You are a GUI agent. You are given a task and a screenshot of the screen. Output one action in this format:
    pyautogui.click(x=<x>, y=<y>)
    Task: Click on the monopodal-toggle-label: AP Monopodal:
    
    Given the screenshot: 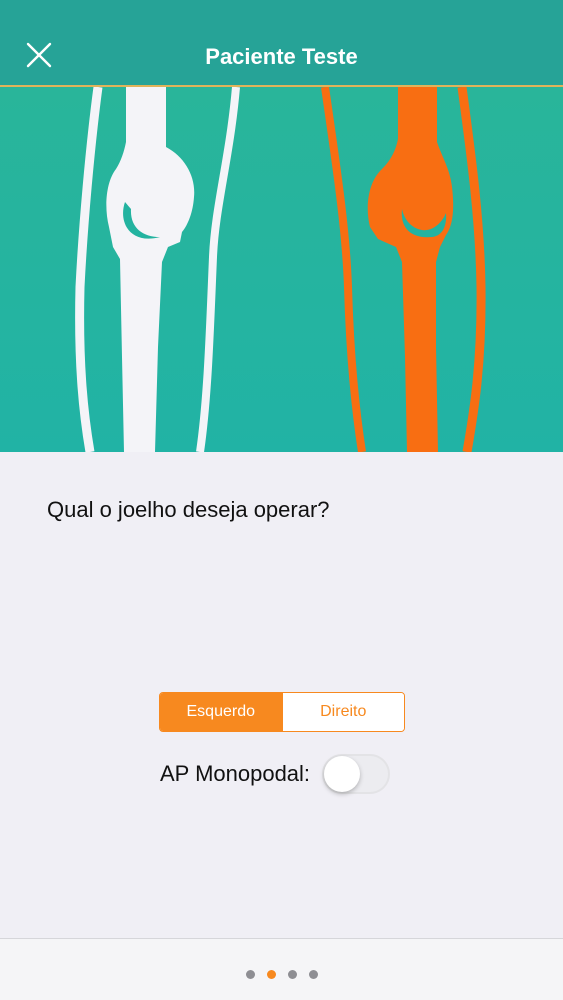 What is the action you would take?
    pyautogui.click(x=235, y=773)
    